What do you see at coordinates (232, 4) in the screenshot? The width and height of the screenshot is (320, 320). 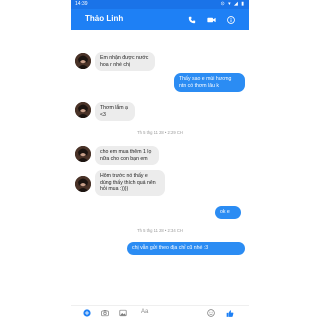 I see `status-icons: ⊙ ▾ ◢ ▮` at bounding box center [232, 4].